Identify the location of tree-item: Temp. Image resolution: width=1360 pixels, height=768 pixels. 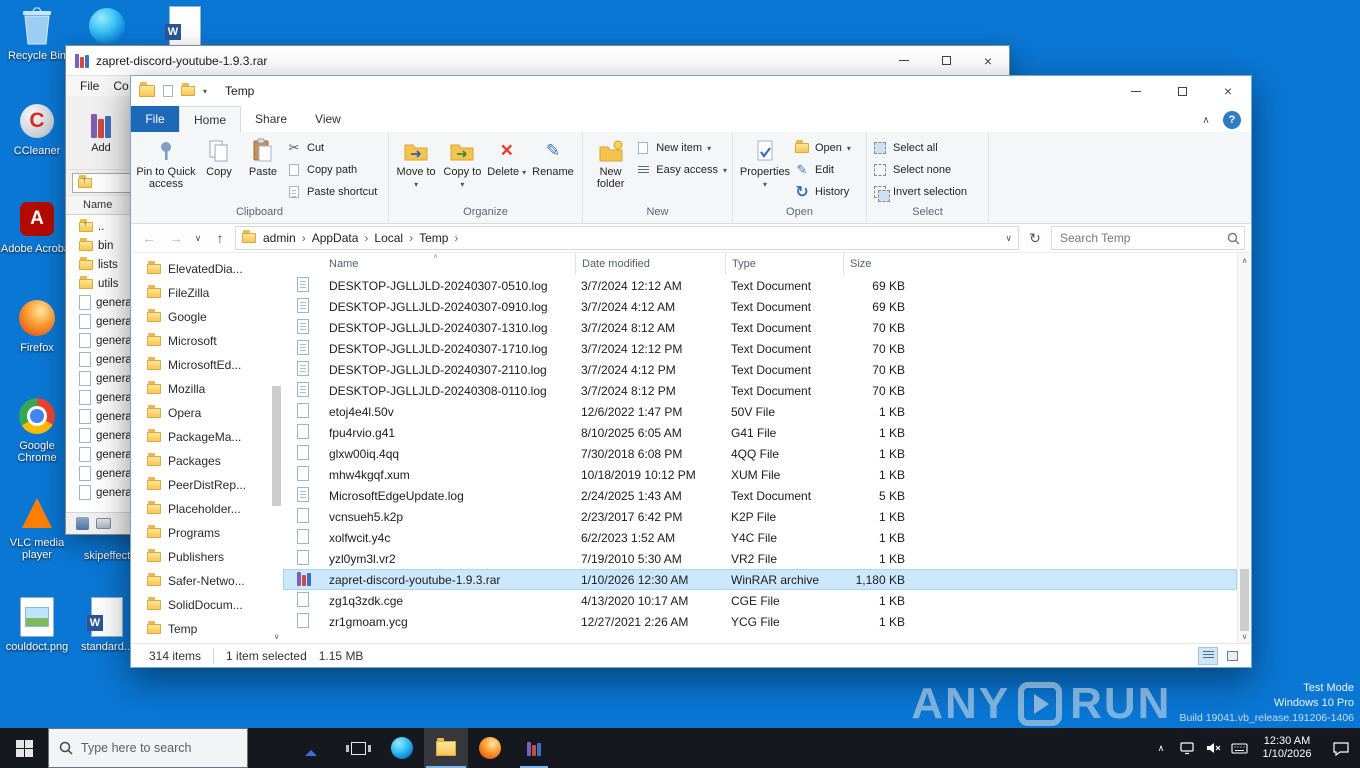
(207, 629).